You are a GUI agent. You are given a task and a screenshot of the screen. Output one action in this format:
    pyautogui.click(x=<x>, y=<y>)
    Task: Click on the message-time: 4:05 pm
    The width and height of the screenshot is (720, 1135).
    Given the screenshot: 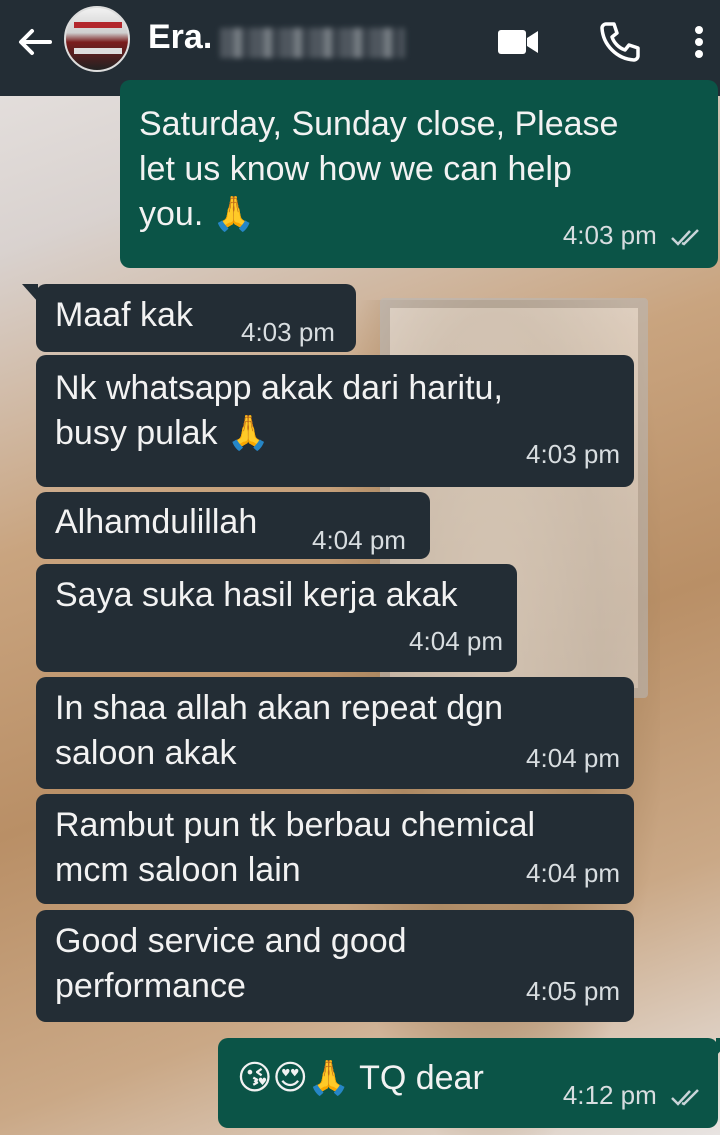 What is the action you would take?
    pyautogui.click(x=573, y=991)
    